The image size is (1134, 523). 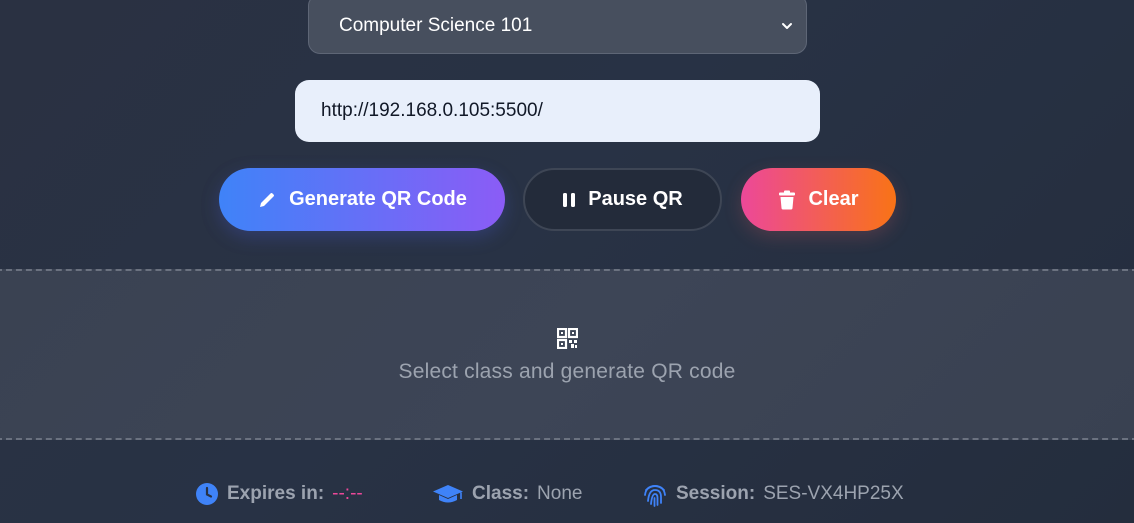 I want to click on pause-qr-label: Pause QR, so click(x=635, y=199).